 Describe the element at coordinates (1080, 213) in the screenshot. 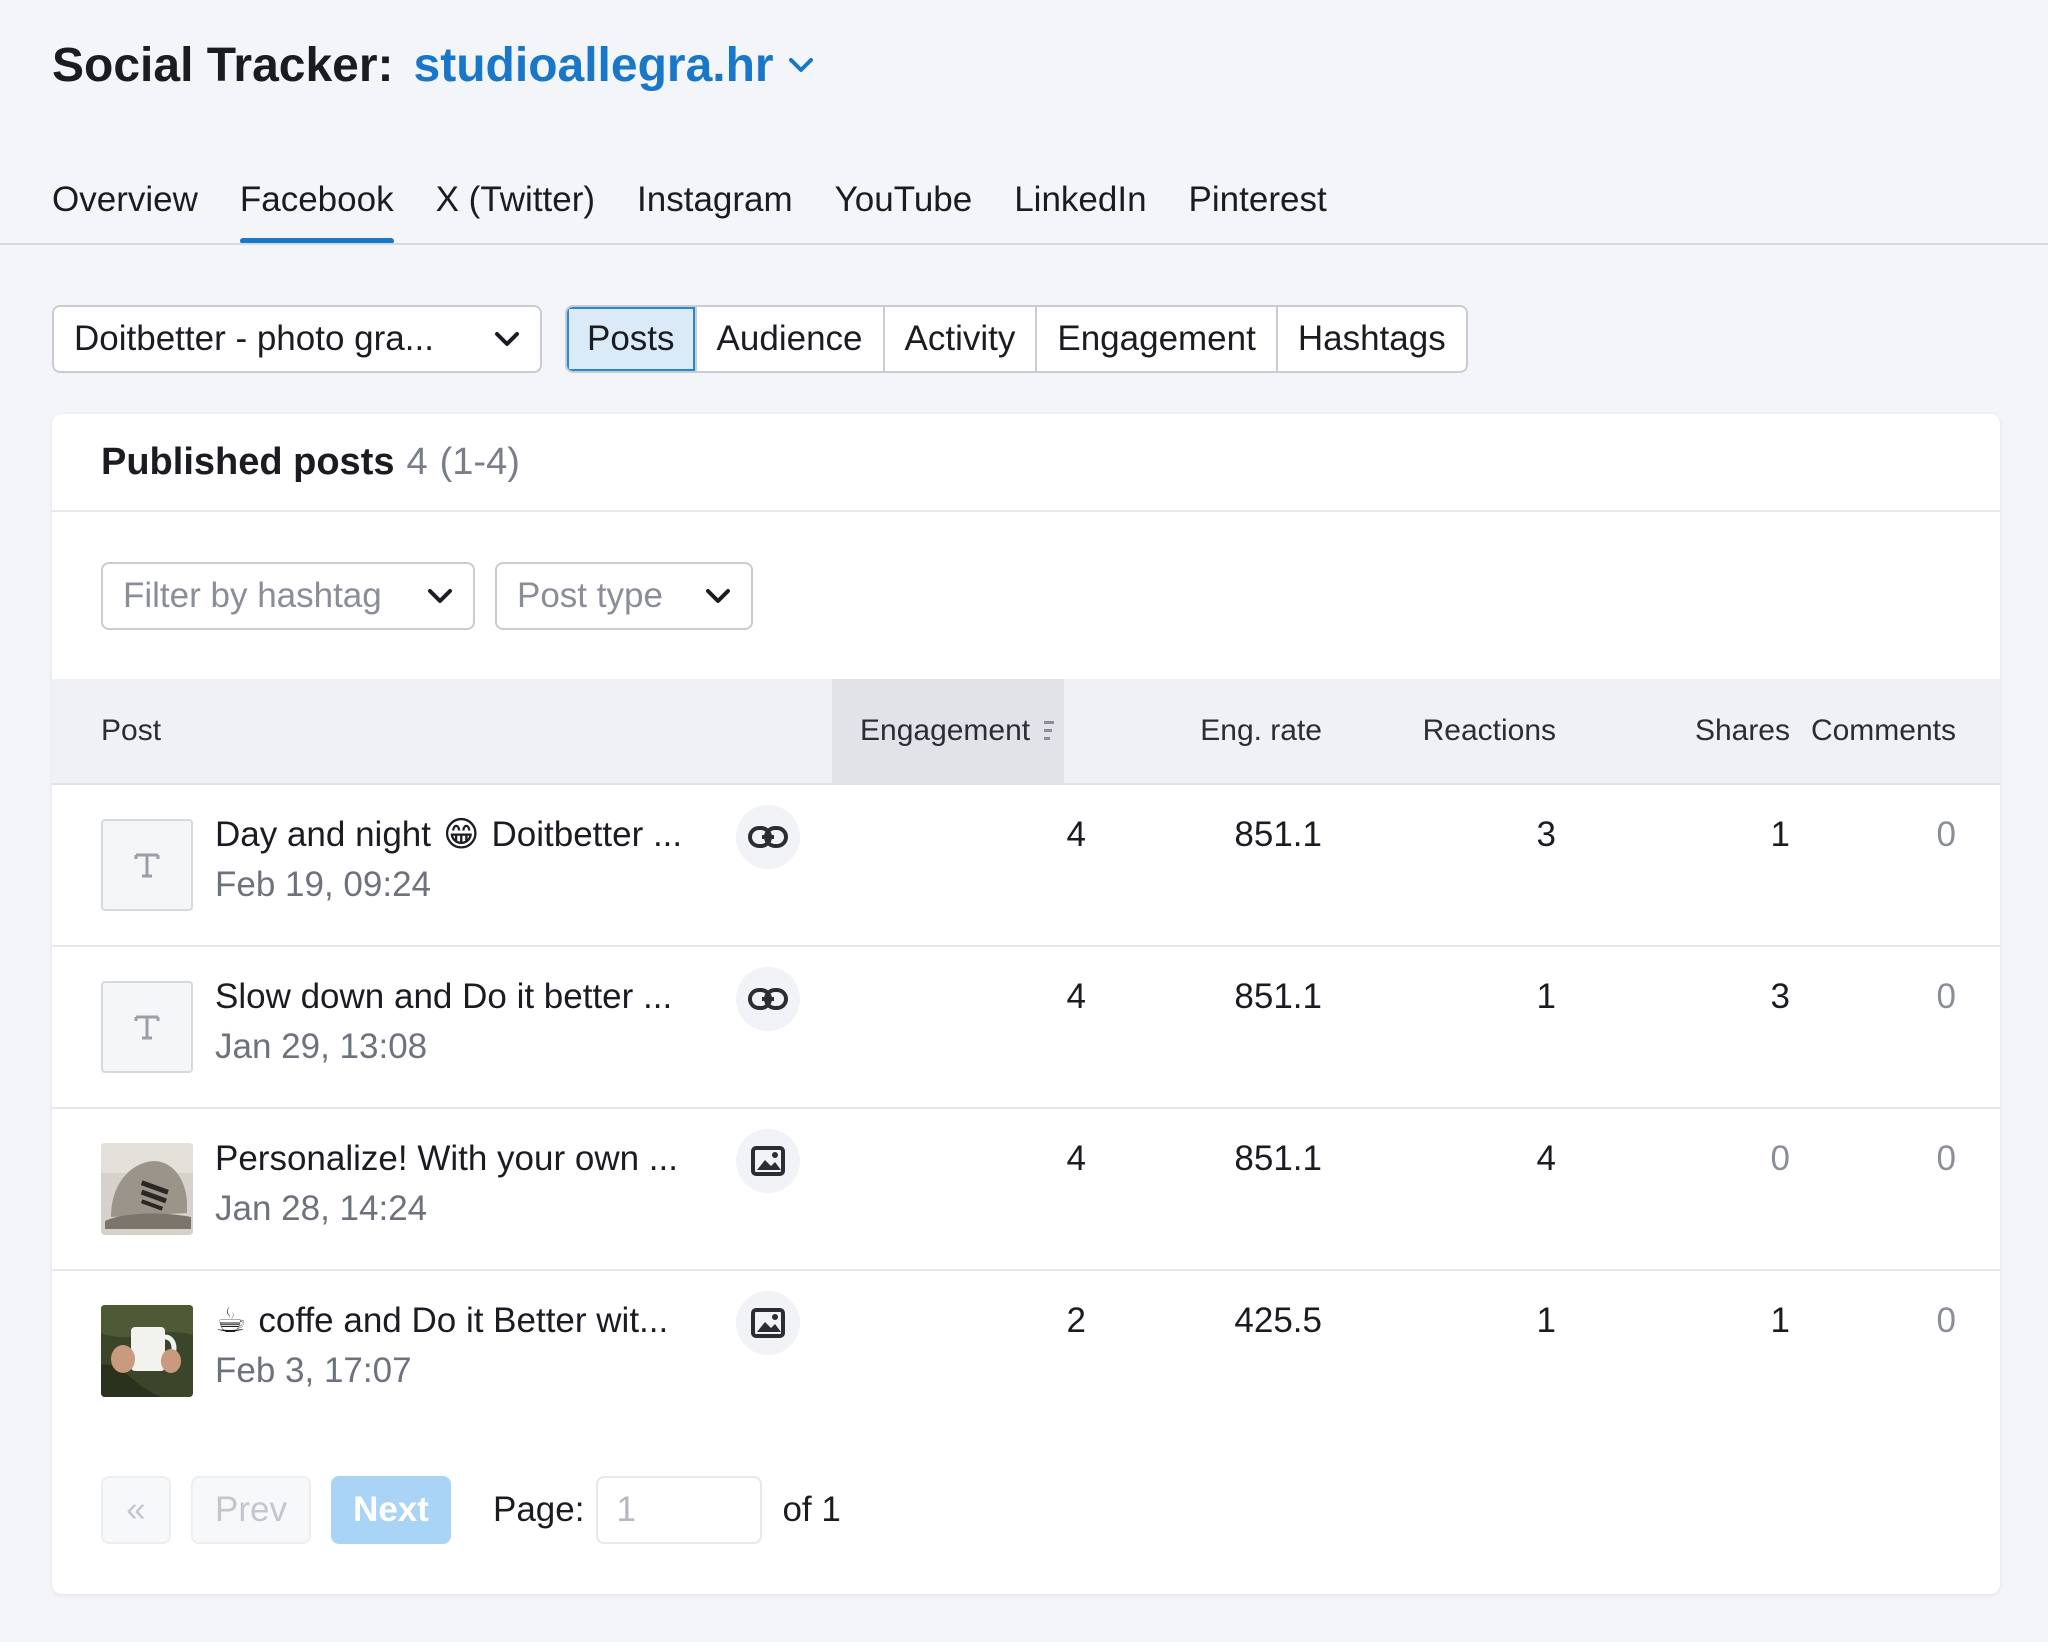

I see `tab-linkedin: LinkedIn` at that location.